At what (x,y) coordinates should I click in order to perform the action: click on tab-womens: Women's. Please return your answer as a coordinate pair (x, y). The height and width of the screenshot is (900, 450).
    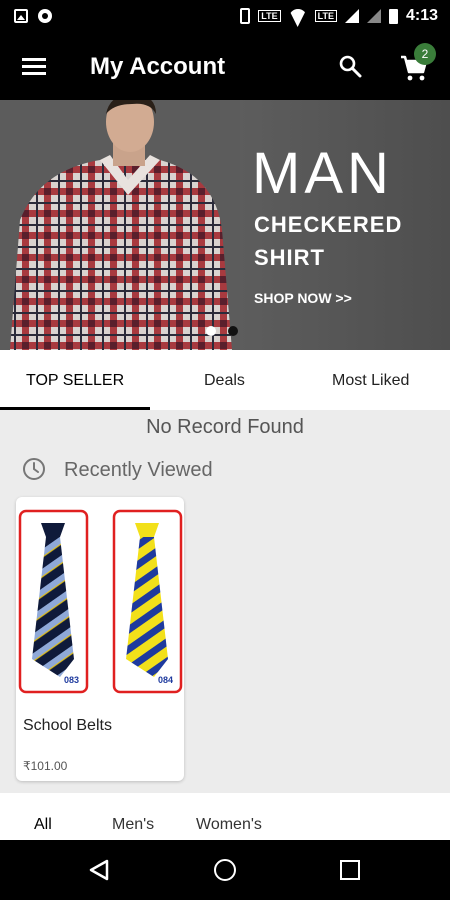
    Looking at the image, I should click on (229, 825).